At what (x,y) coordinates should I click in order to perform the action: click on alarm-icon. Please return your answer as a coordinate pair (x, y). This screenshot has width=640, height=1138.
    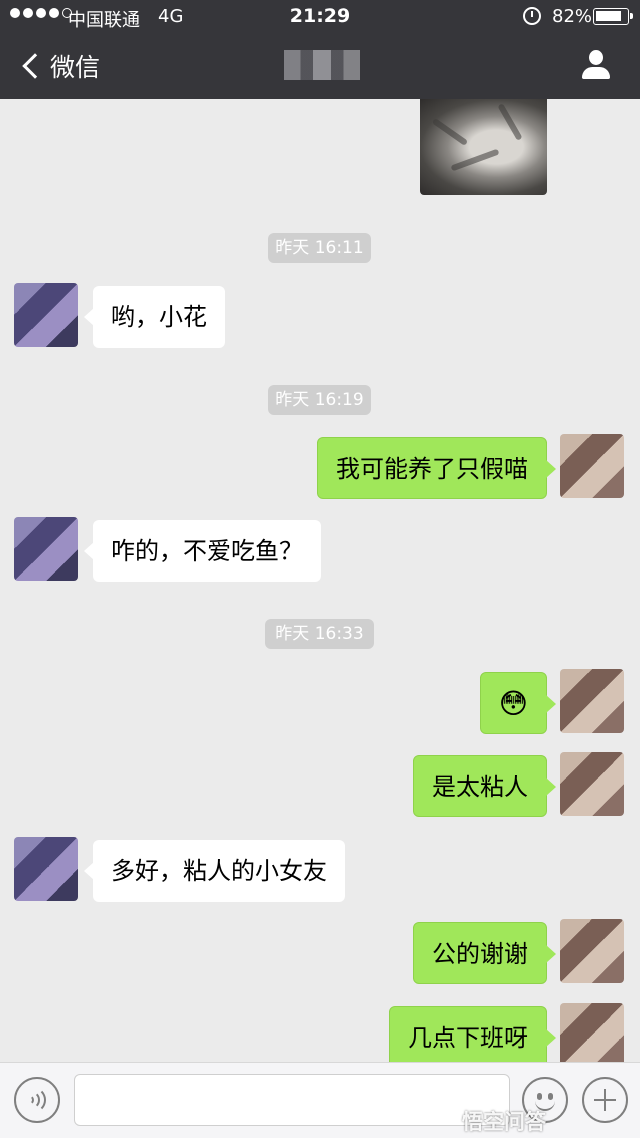
    Looking at the image, I should click on (532, 16).